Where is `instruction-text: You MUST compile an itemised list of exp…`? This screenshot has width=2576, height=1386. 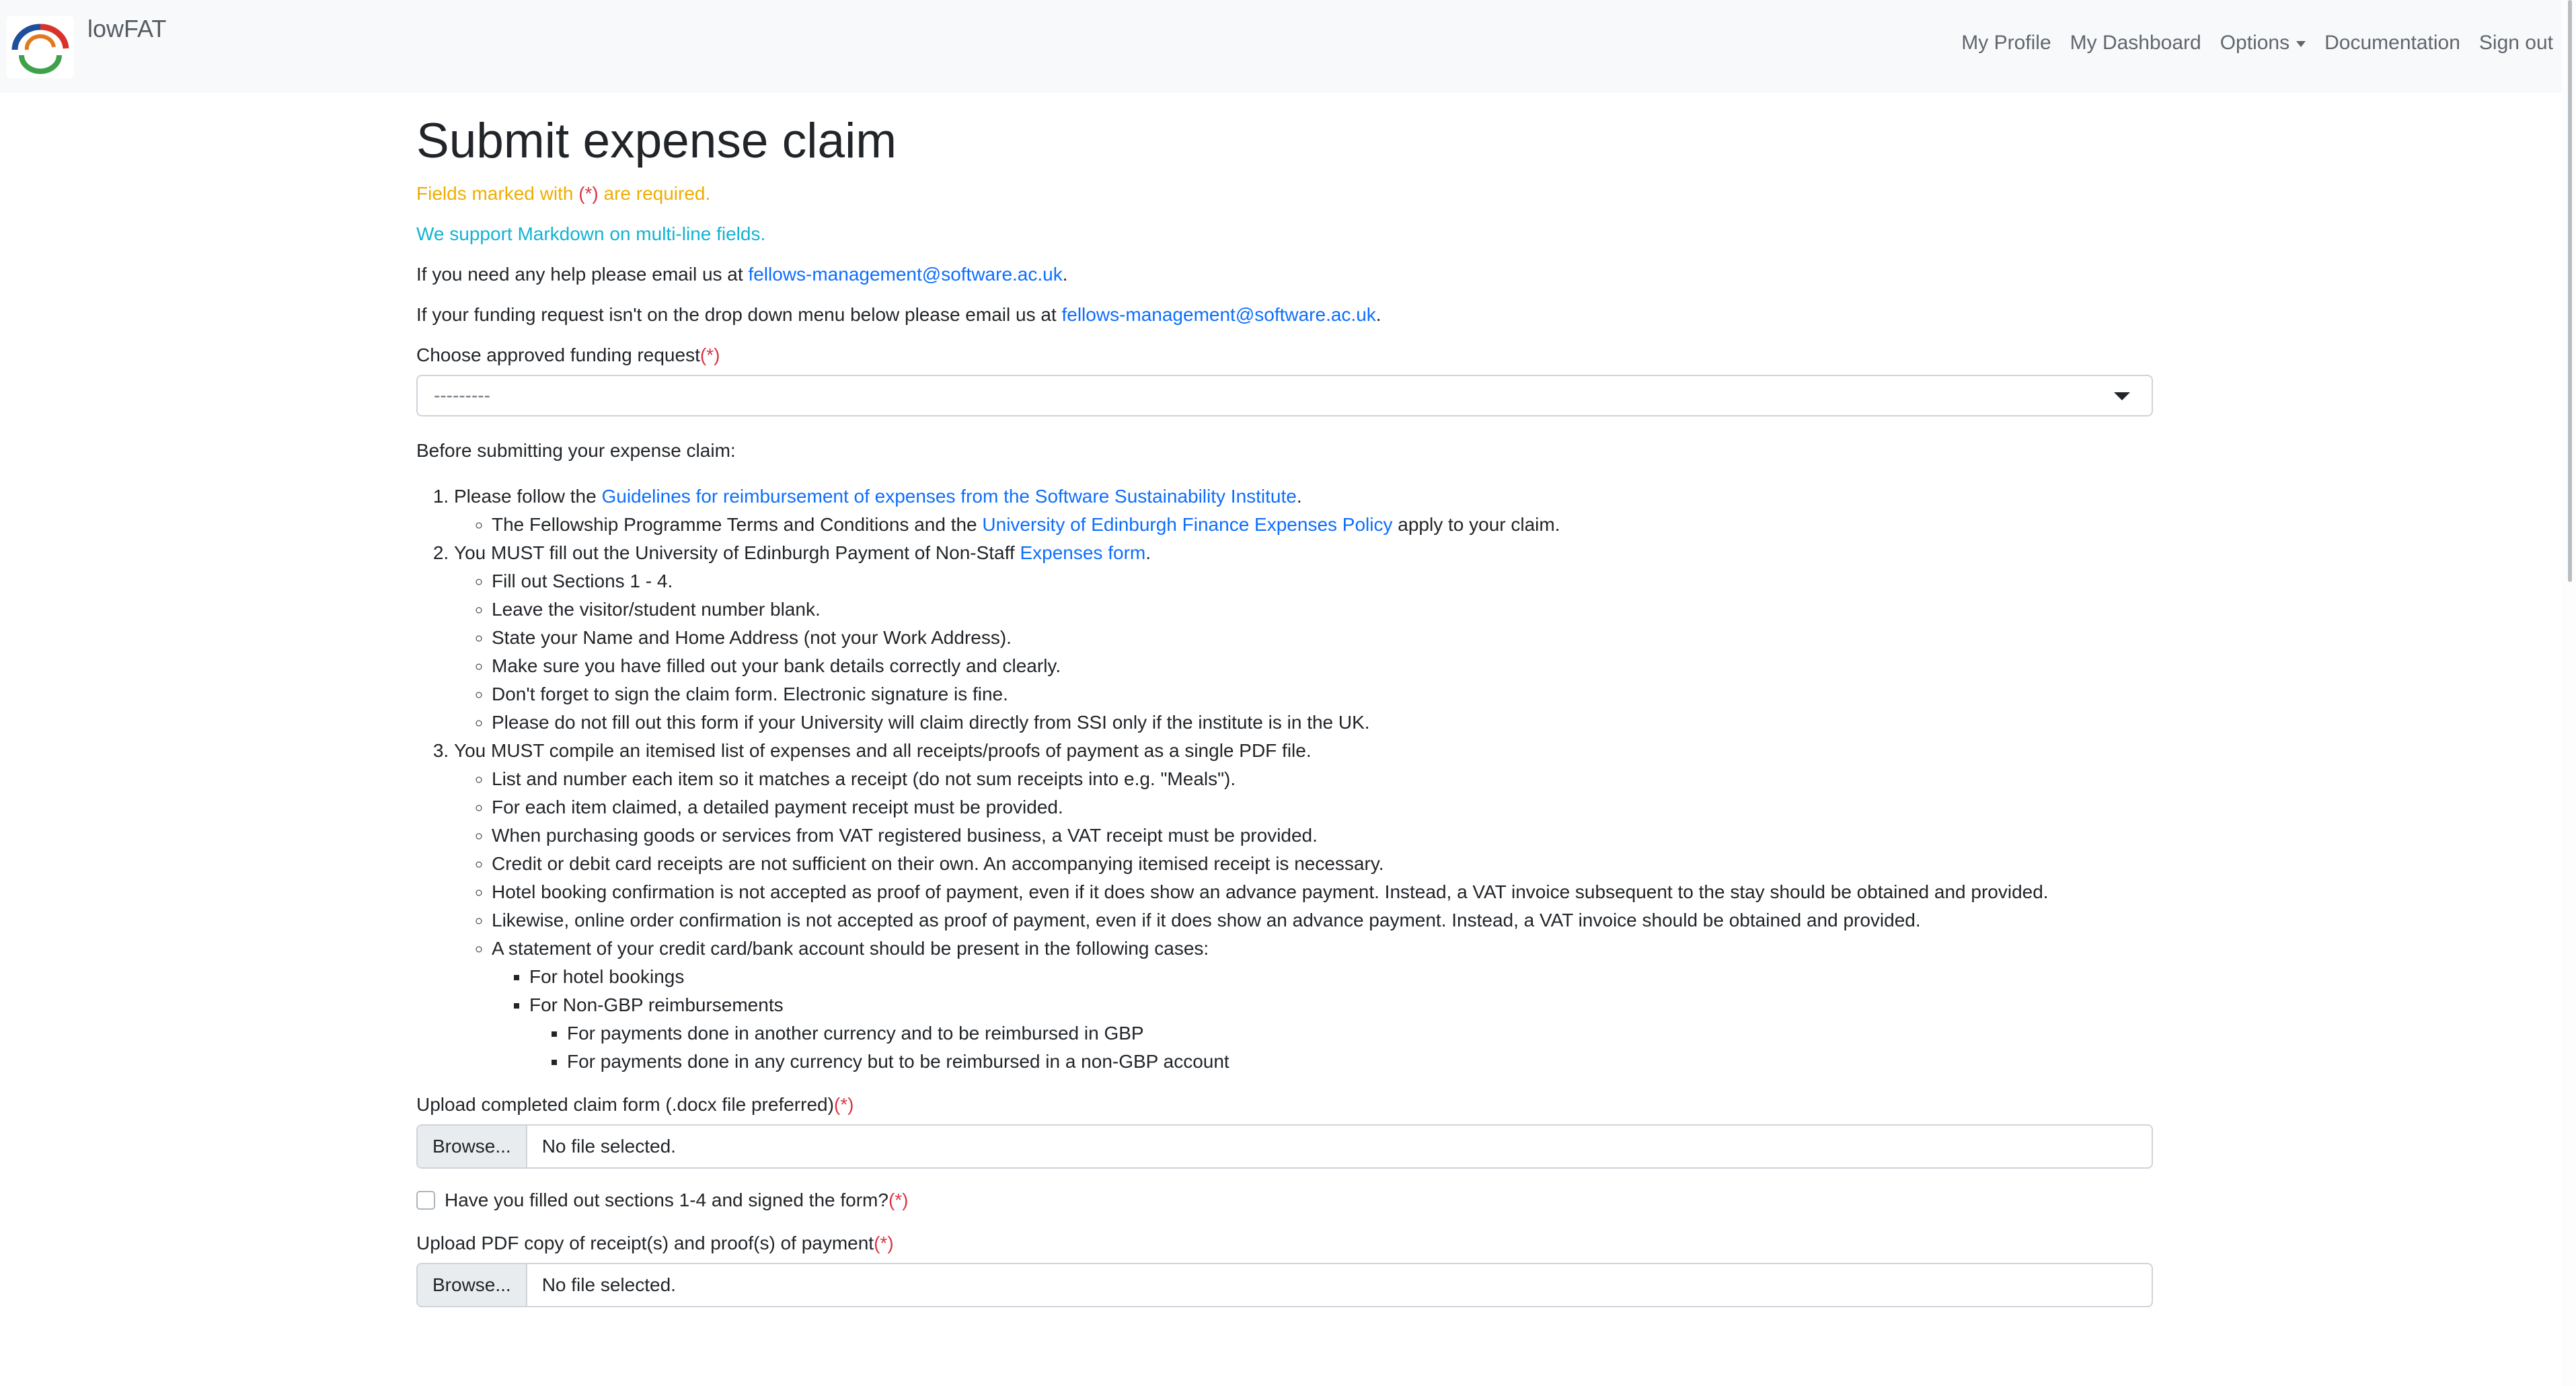
instruction-text: You MUST compile an itemised list of exp… is located at coordinates (883, 751).